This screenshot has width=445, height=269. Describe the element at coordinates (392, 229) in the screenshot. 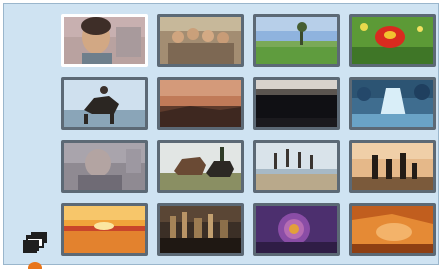

I see `thumbnail-orange-abstract` at that location.